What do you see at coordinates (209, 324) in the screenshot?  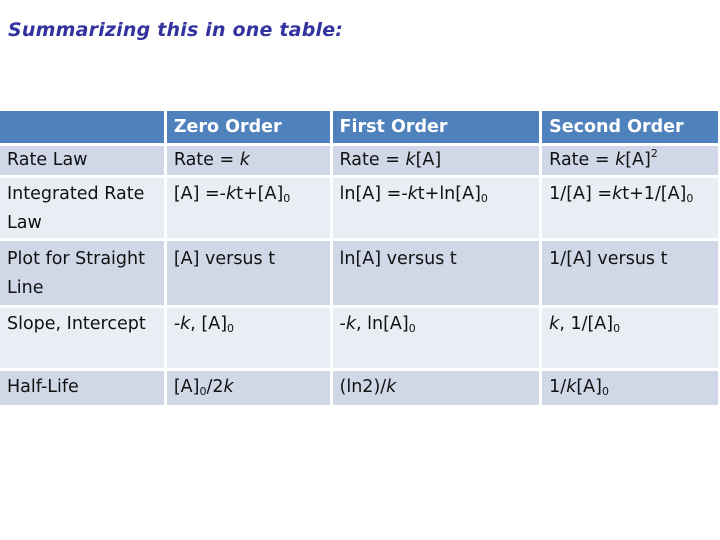 I see `formula-text: , [A]` at bounding box center [209, 324].